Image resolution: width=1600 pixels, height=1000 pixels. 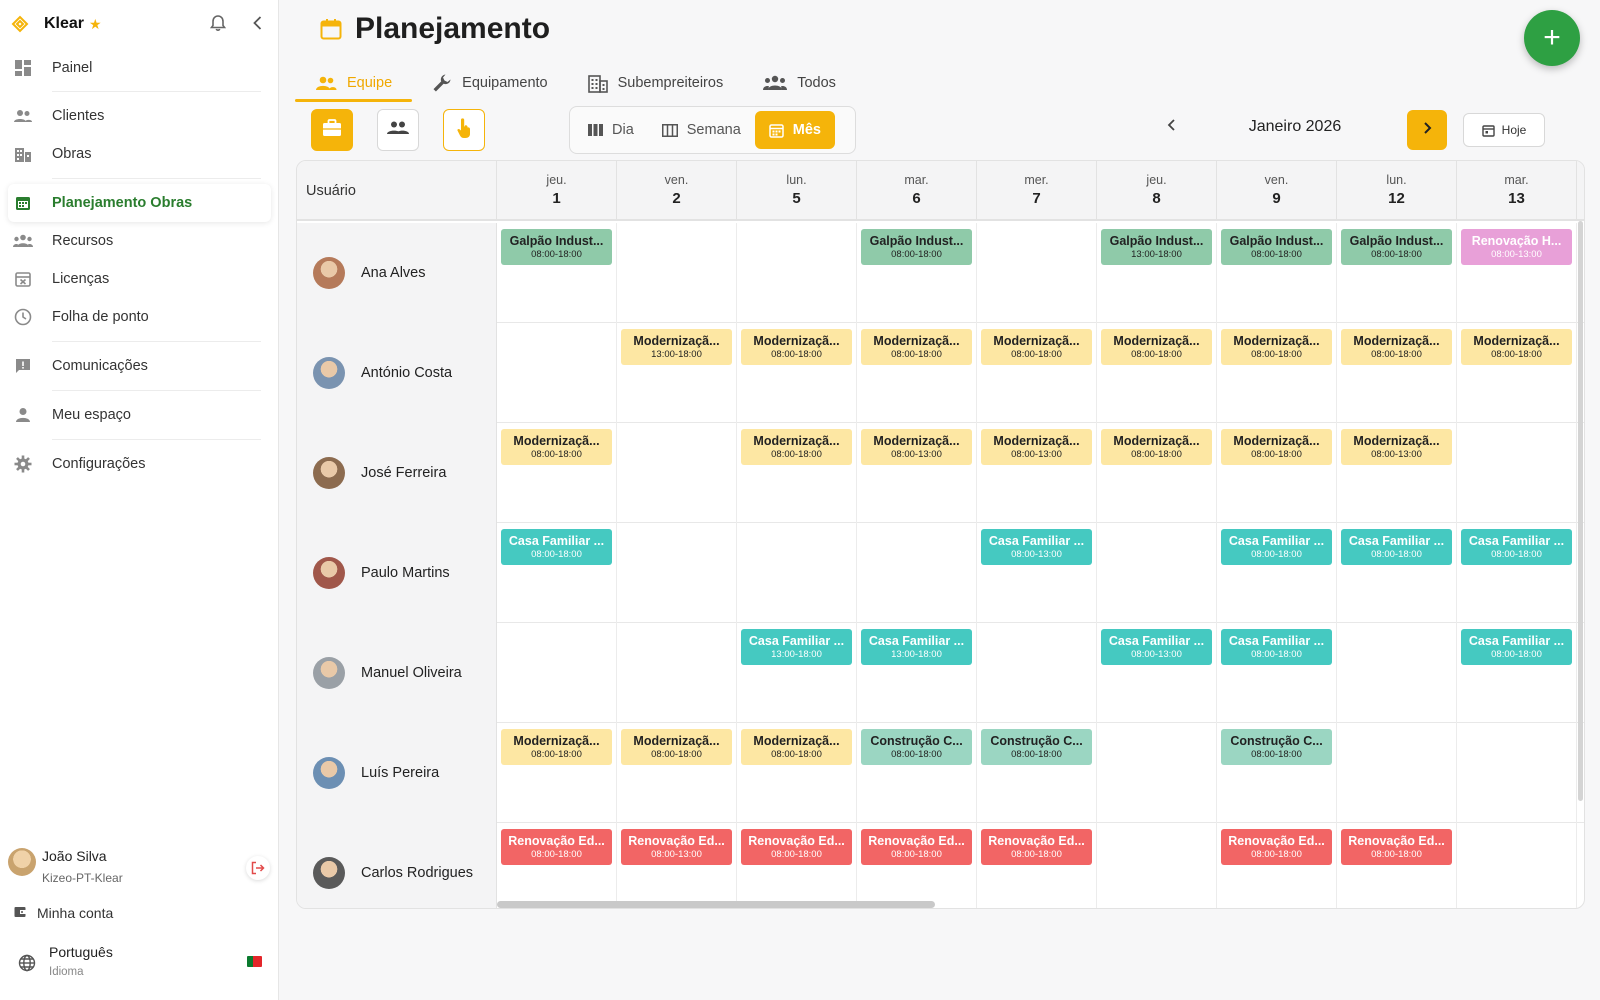 I want to click on touch-mode-button, so click(x=464, y=130).